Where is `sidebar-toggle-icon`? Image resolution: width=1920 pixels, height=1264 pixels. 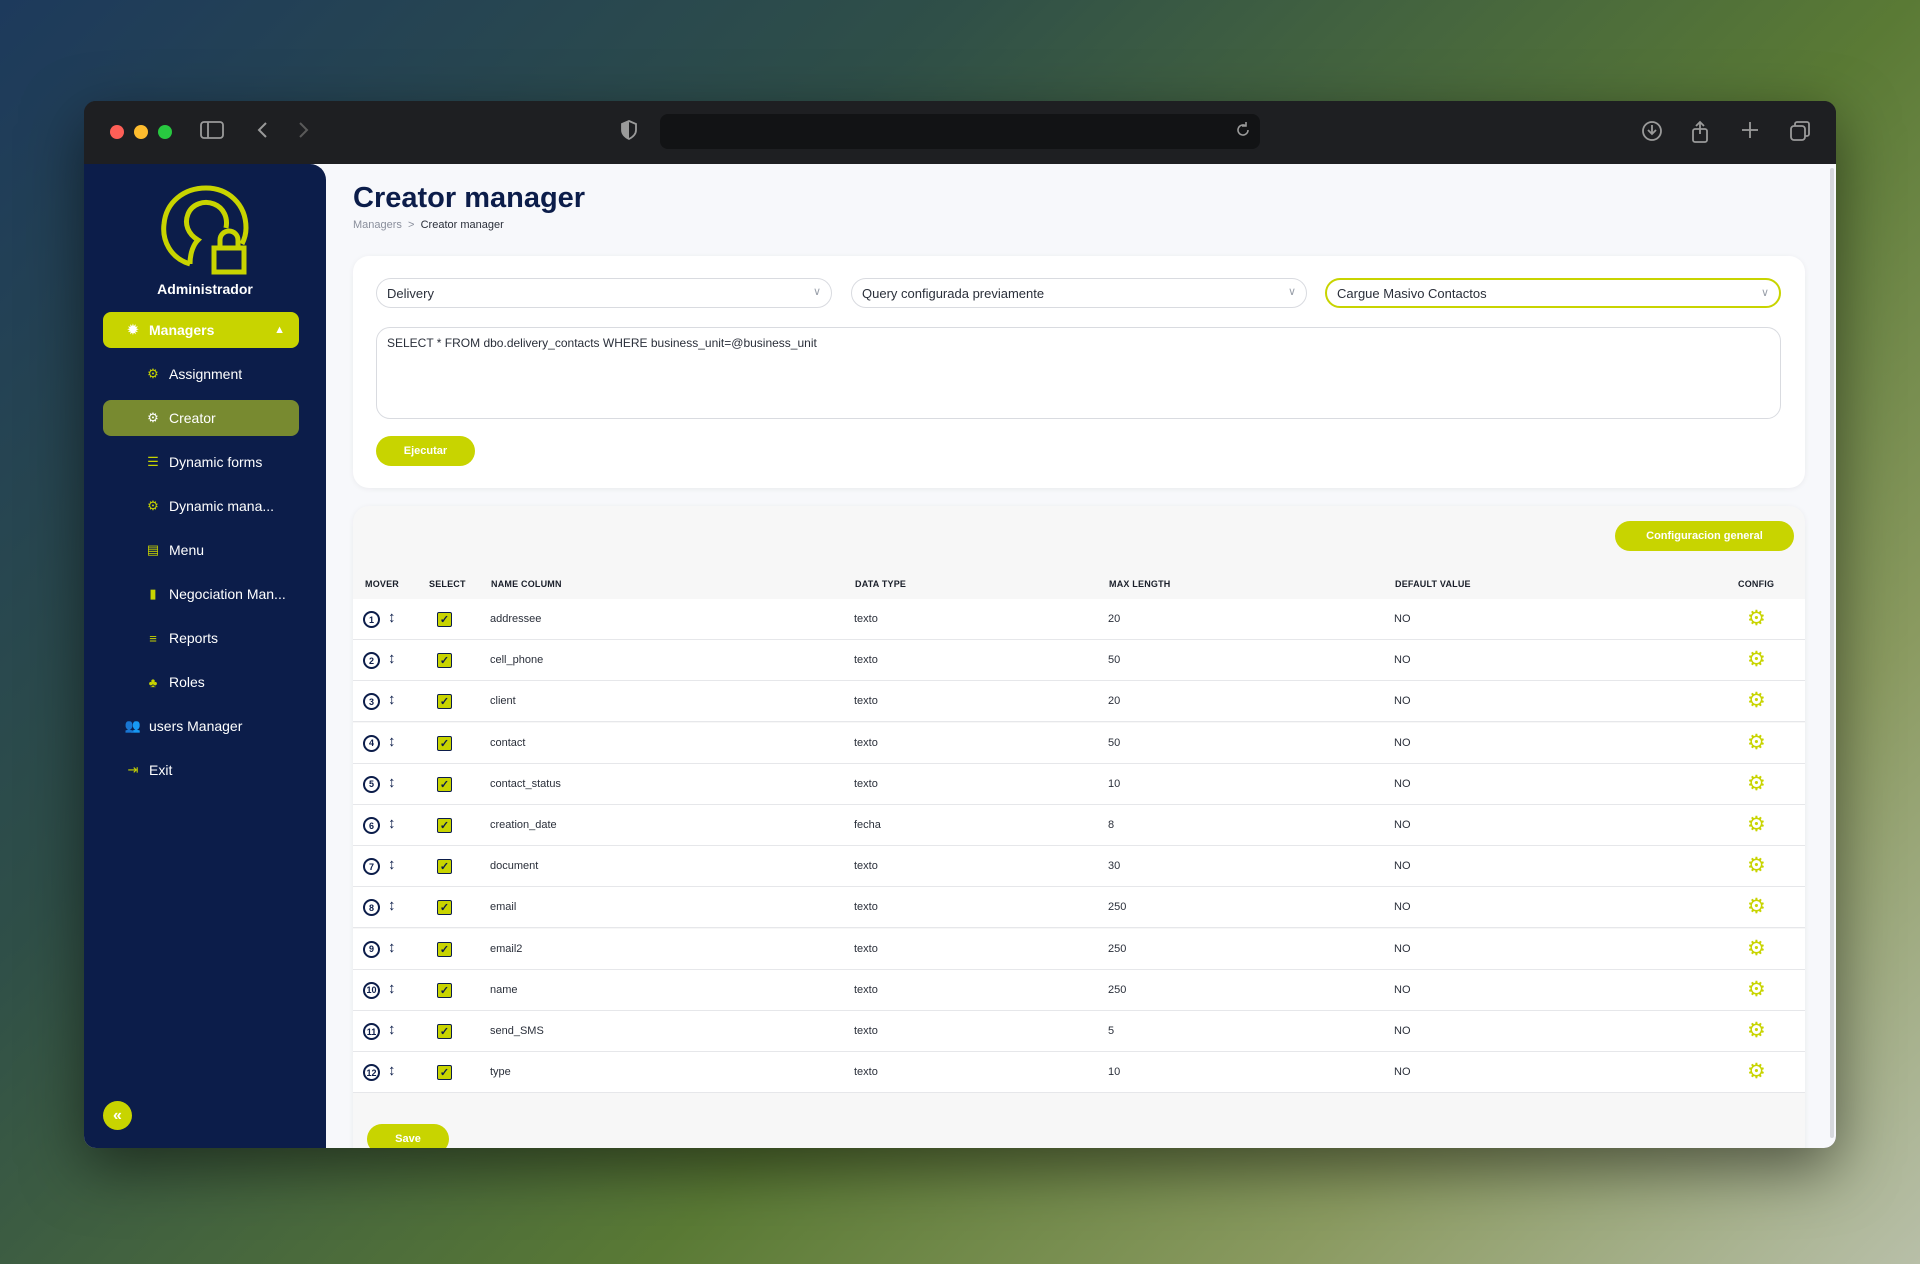 sidebar-toggle-icon is located at coordinates (212, 133).